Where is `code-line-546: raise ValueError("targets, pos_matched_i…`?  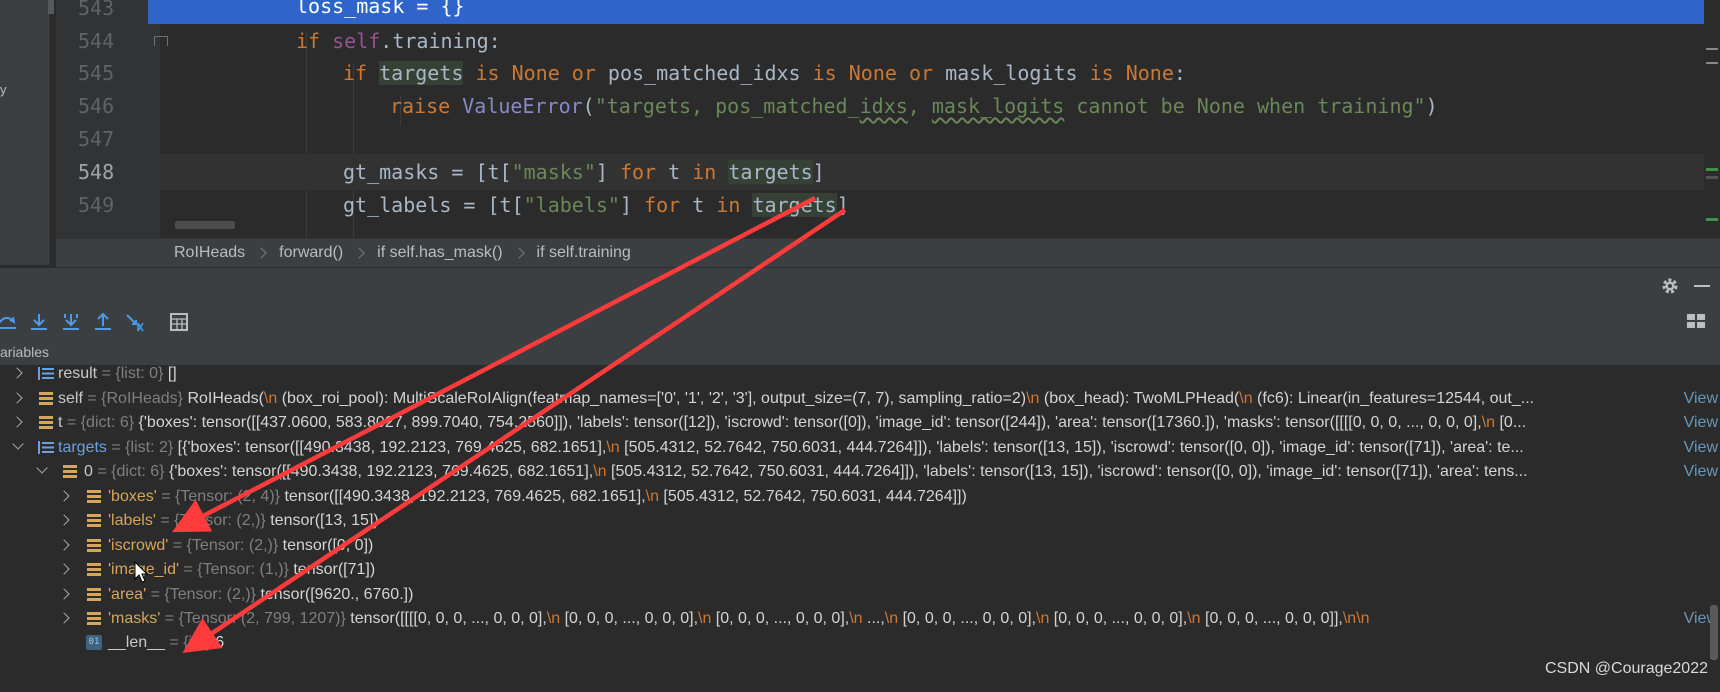
code-line-546: raise ValueError("targets, pos_matched_i… is located at coordinates (937, 106).